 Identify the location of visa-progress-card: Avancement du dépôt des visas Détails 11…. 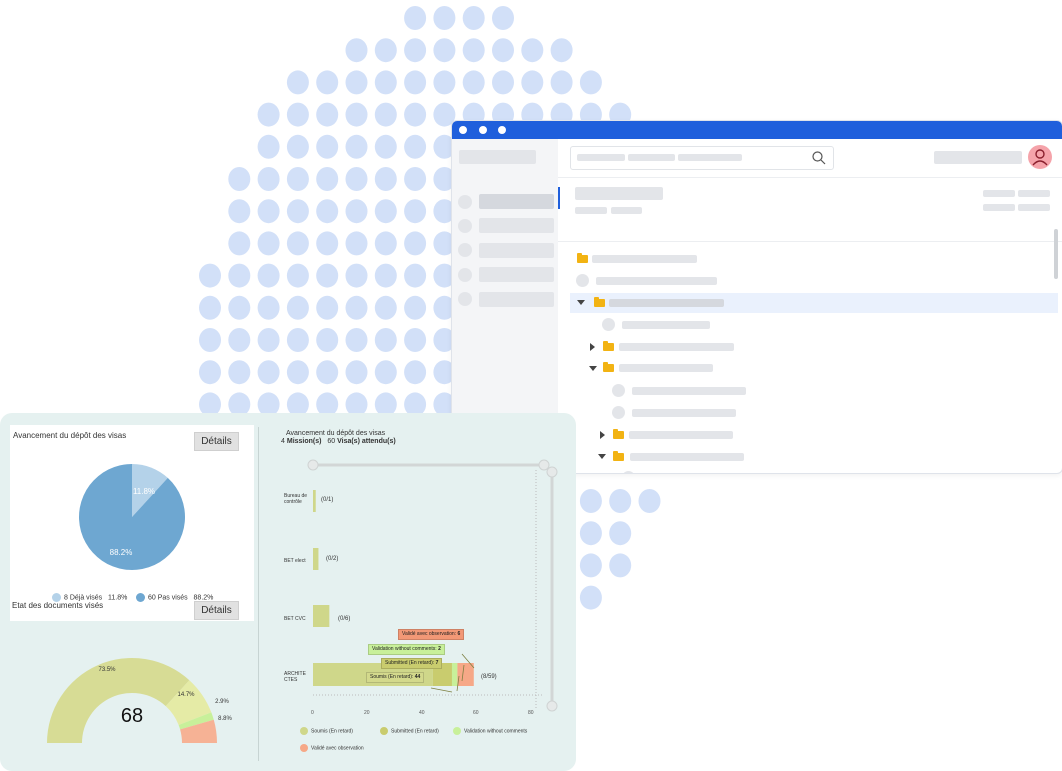
(132, 523).